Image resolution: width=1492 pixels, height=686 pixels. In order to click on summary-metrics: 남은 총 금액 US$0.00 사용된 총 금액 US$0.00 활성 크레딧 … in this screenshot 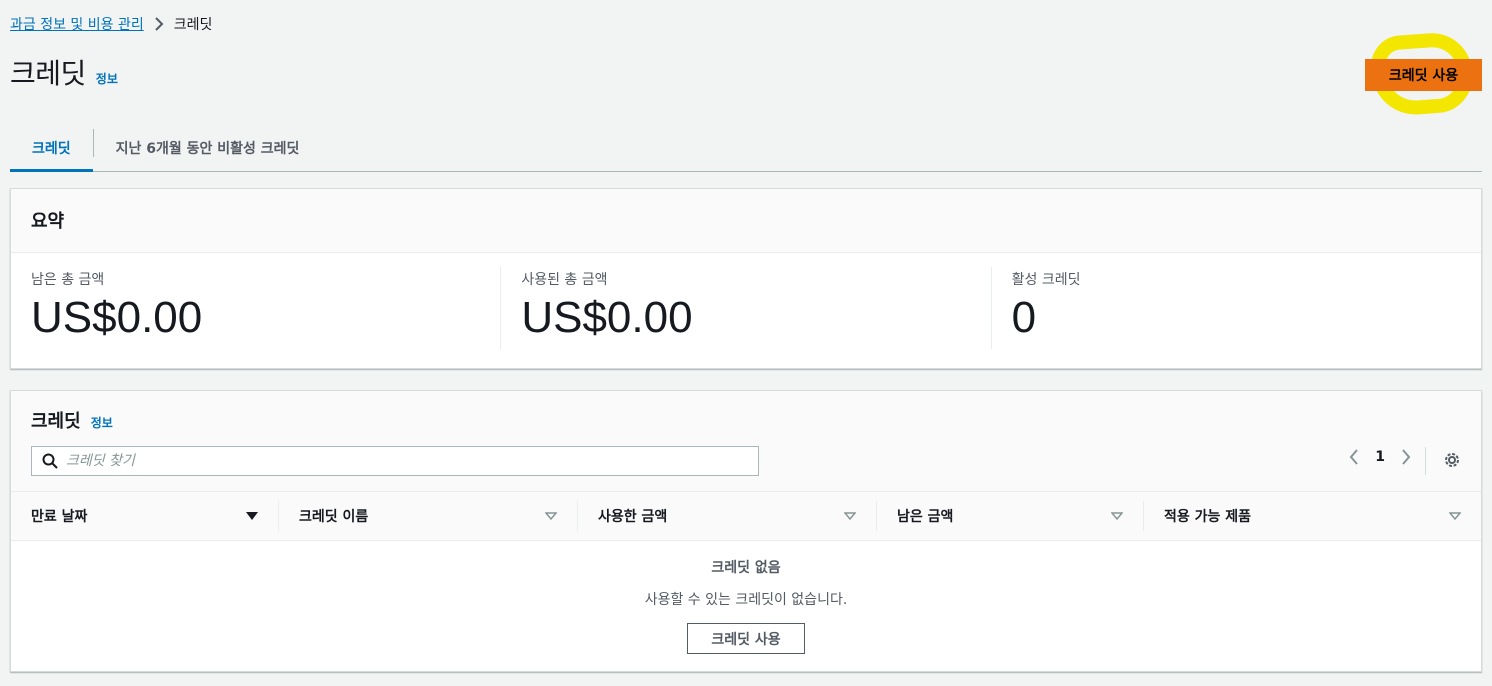, I will do `click(746, 301)`.